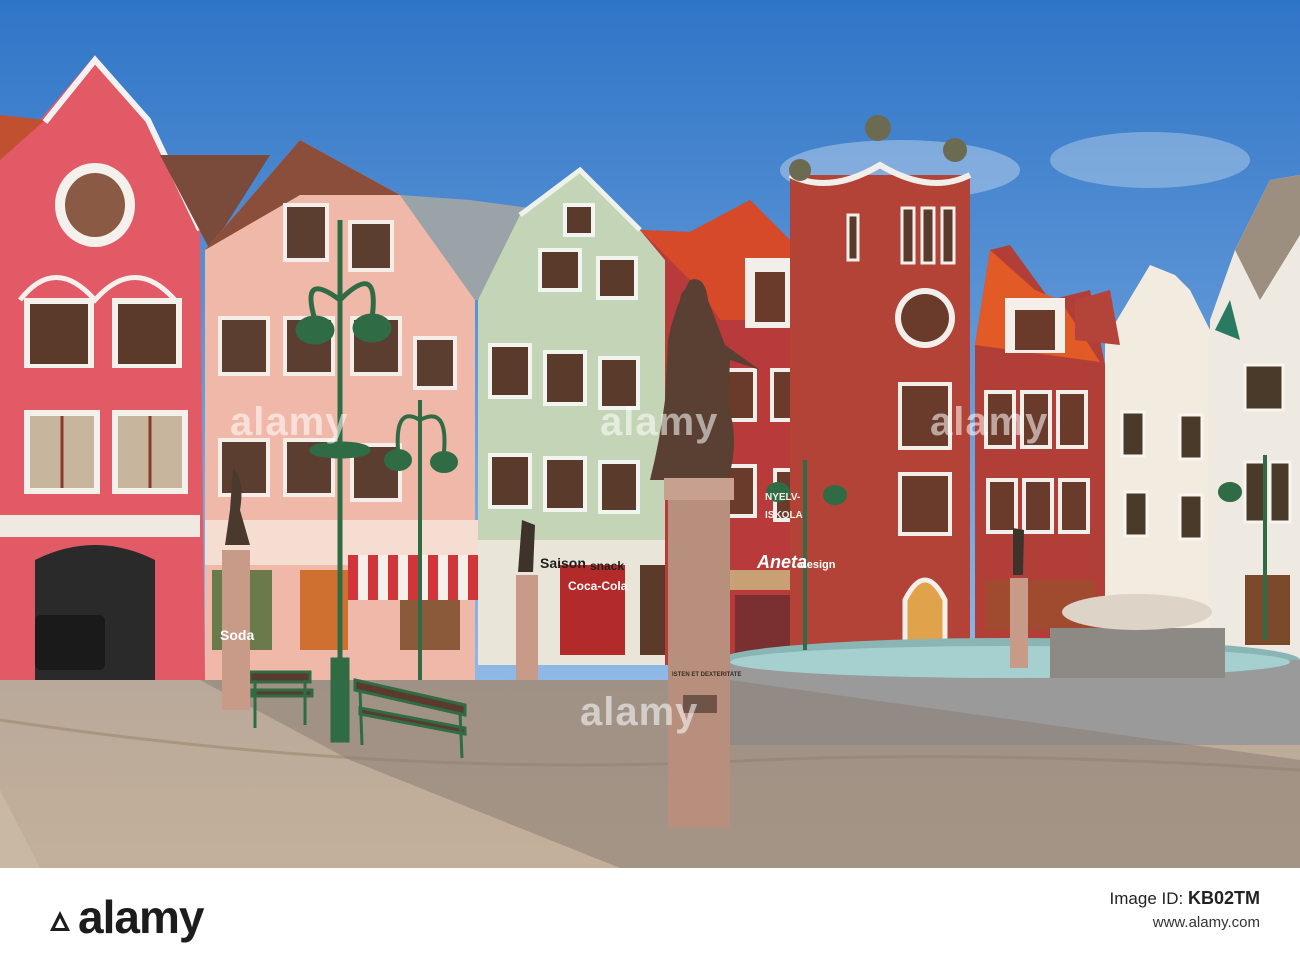  I want to click on brand-name: alamy, so click(141, 917).